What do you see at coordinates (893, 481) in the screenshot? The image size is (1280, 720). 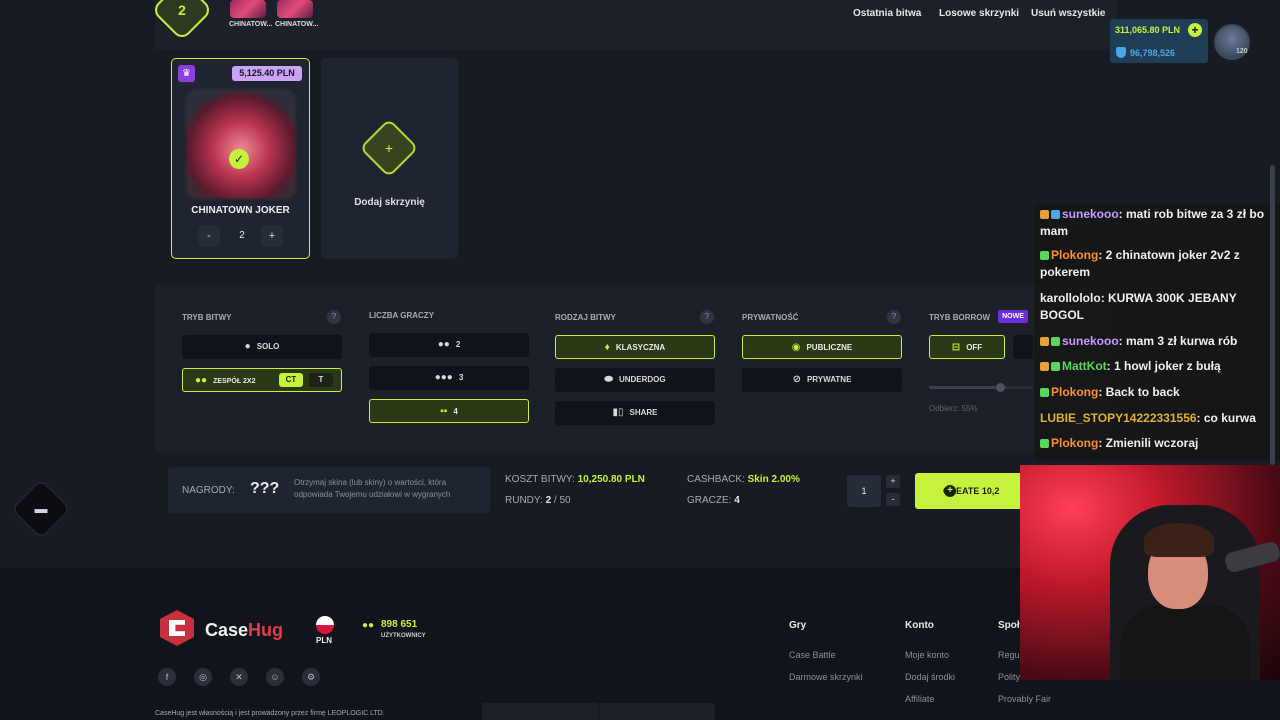 I see `count-increase-button: +` at bounding box center [893, 481].